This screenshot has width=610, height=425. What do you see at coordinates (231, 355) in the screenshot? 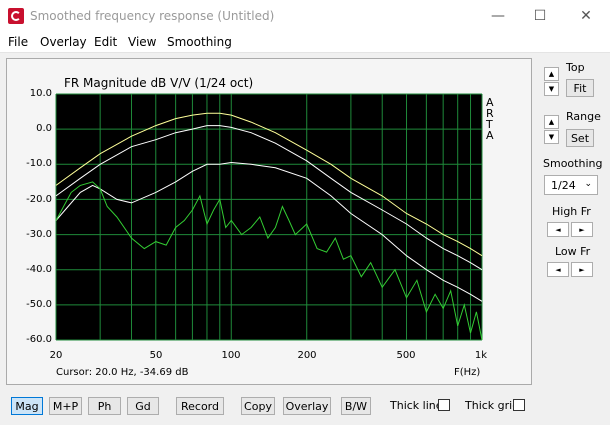
I see `x-tick-label: 100` at bounding box center [231, 355].